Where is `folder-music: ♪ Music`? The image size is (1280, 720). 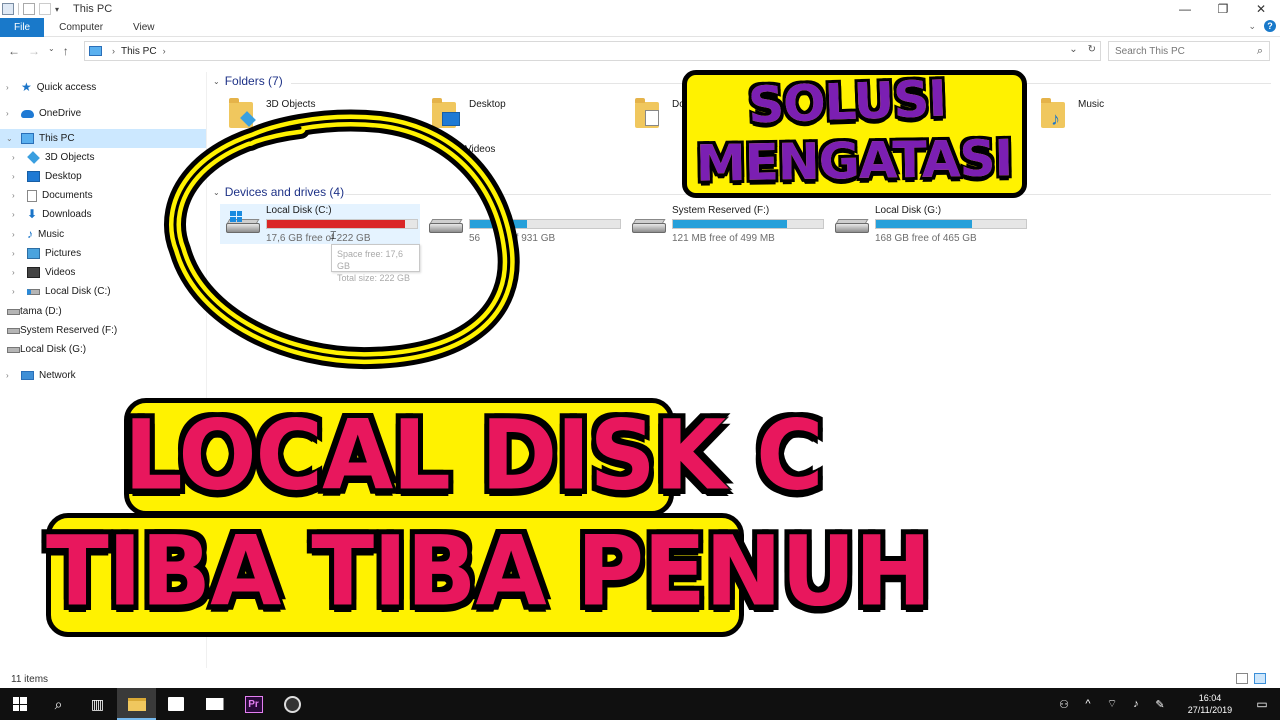 folder-music: ♪ Music is located at coordinates (1141, 118).